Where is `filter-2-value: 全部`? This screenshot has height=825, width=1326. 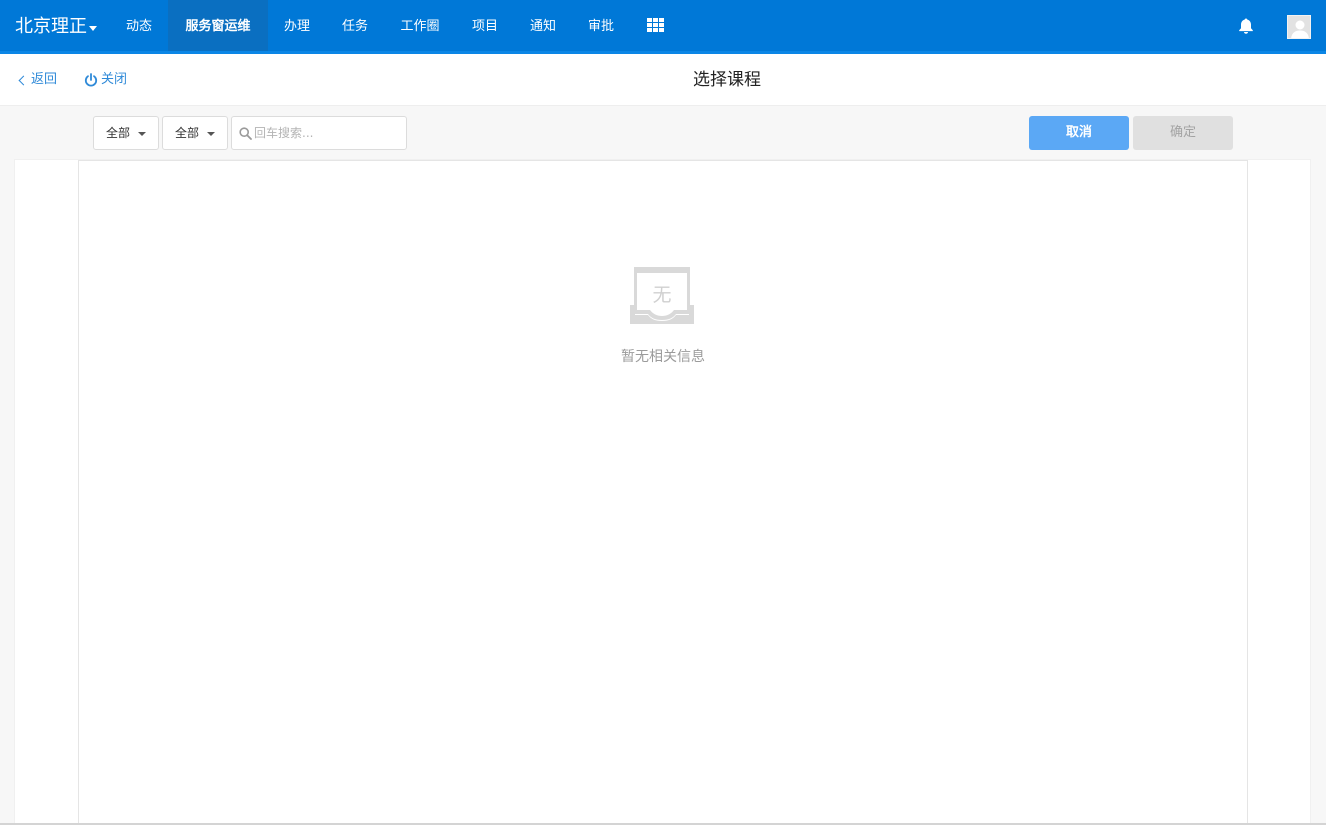
filter-2-value: 全部 is located at coordinates (187, 133).